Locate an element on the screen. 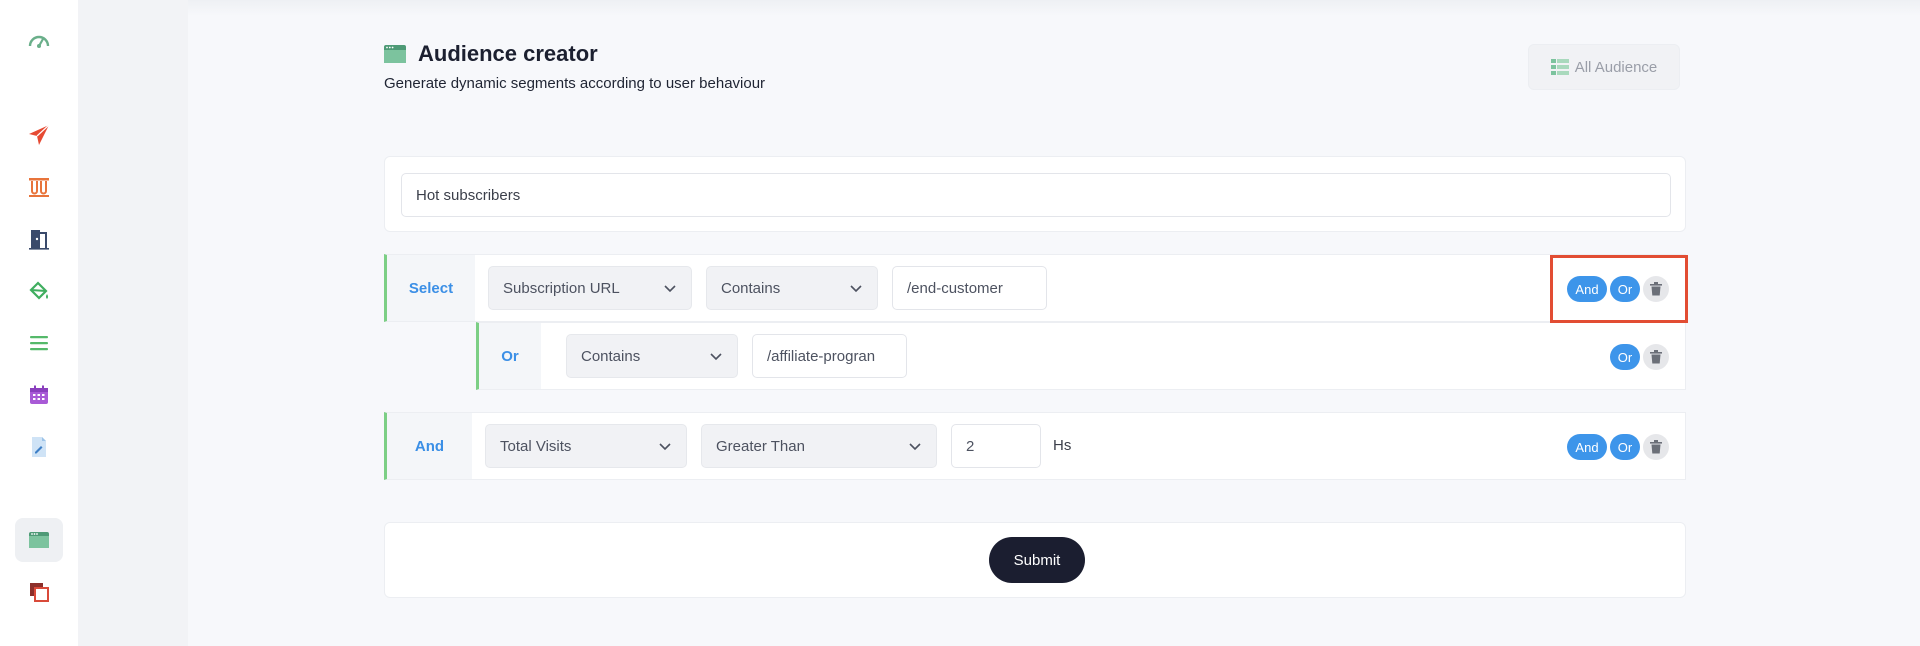  submit-card: Submit is located at coordinates (1035, 560).